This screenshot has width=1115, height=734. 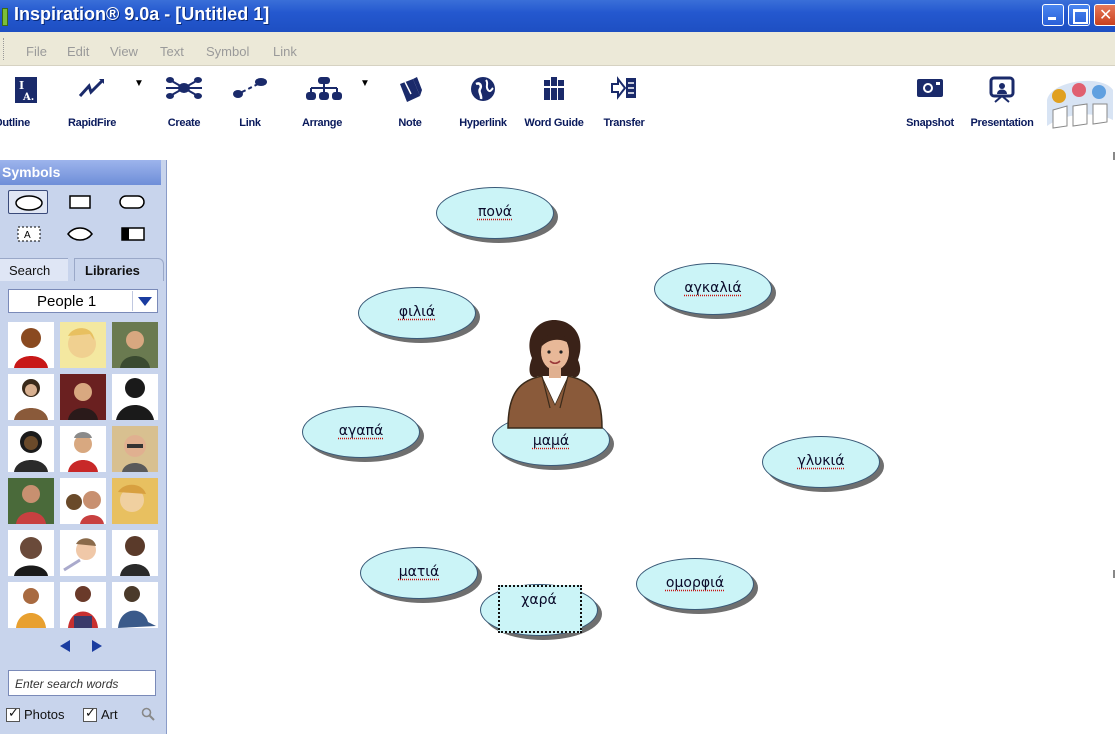 What do you see at coordinates (930, 88) in the screenshot?
I see `camera-icon` at bounding box center [930, 88].